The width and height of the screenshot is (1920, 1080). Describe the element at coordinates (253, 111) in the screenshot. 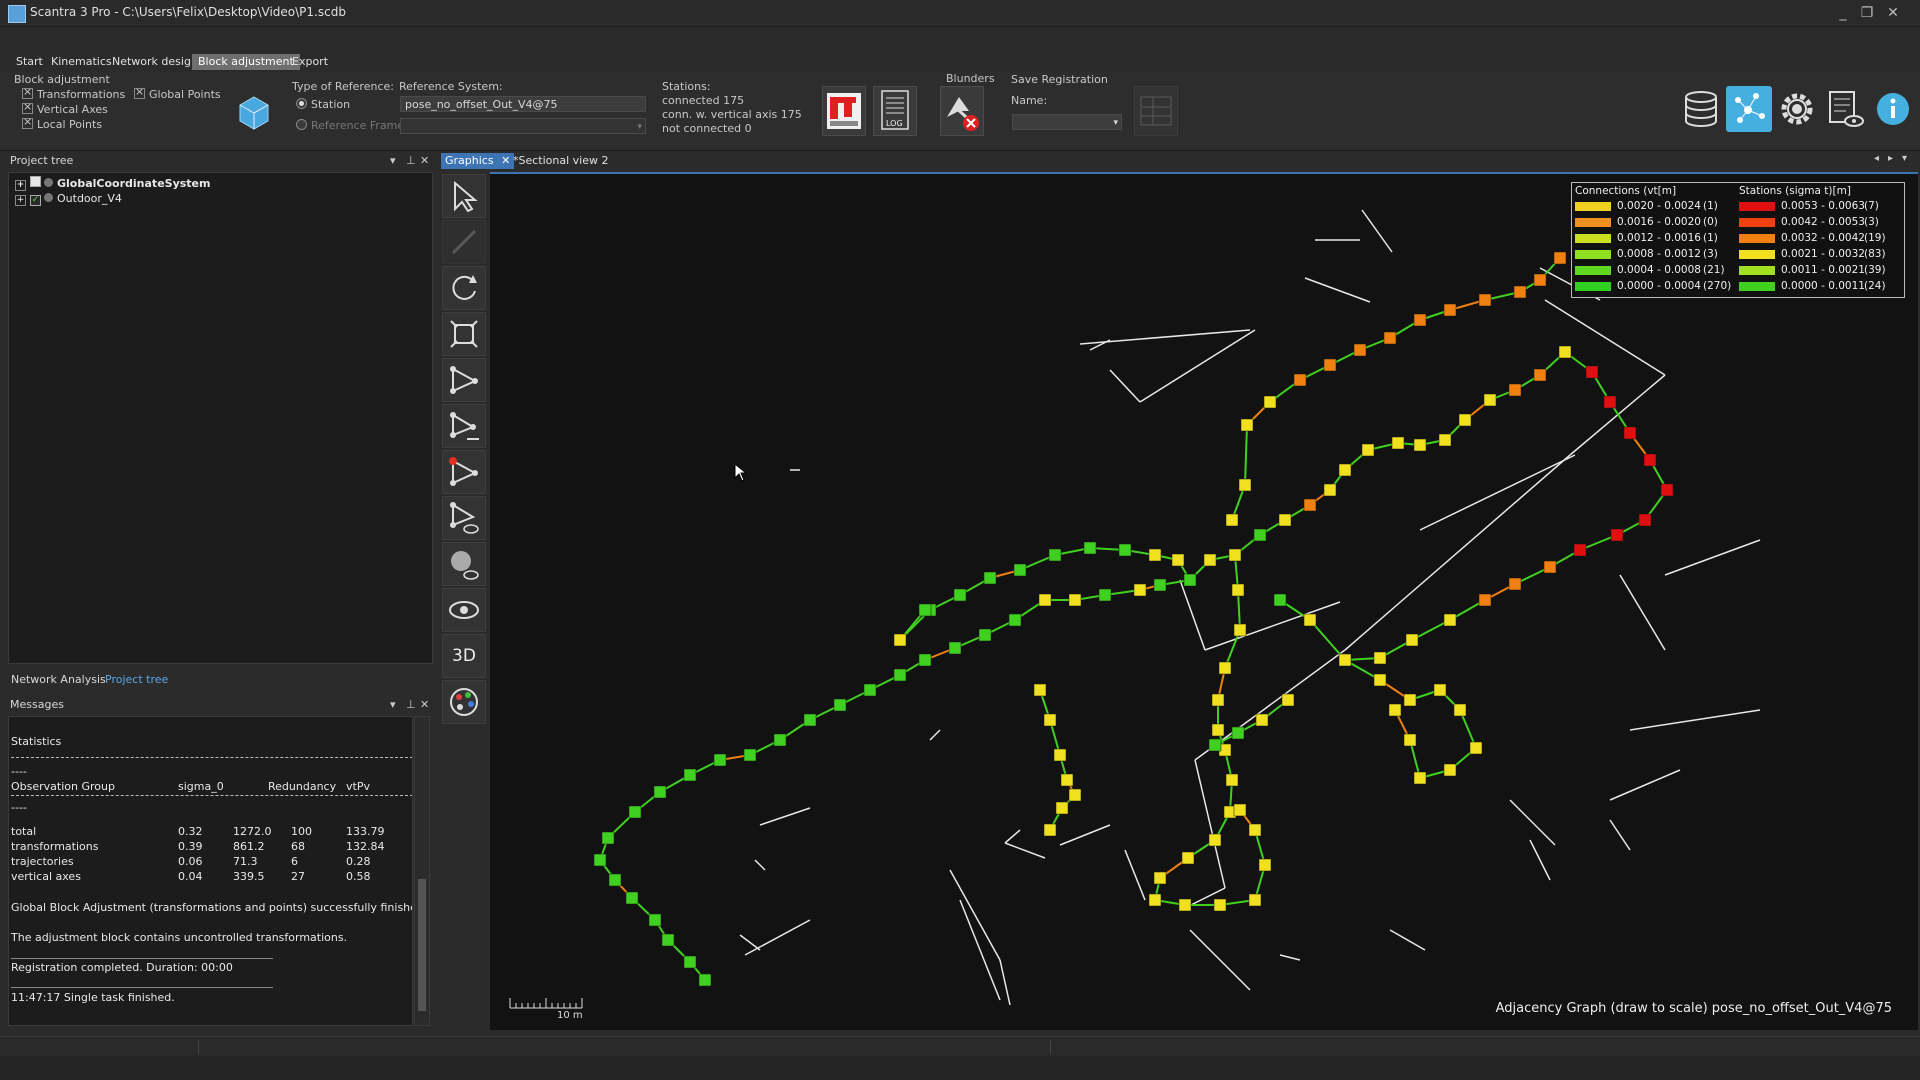

I see `block-adjust-run-button` at that location.